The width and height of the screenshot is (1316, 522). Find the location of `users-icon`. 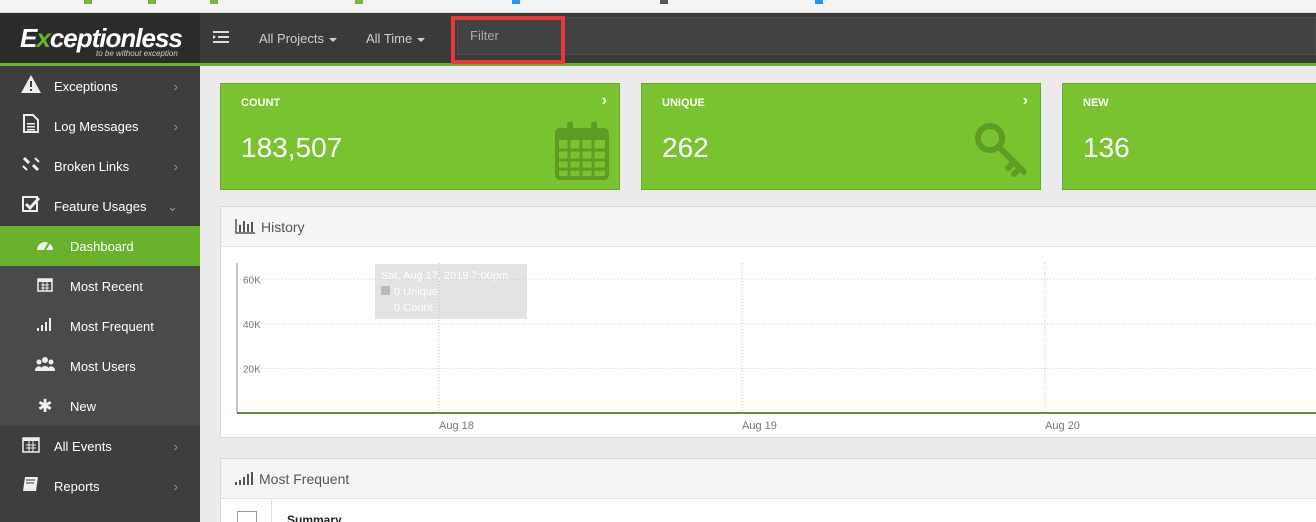

users-icon is located at coordinates (45, 366).